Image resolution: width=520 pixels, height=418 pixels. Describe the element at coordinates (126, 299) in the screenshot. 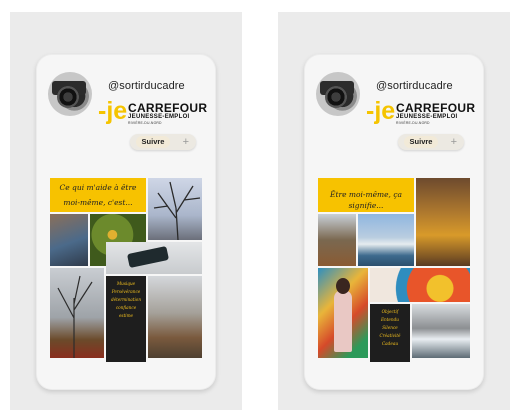

I see `word-3: détermination` at that location.